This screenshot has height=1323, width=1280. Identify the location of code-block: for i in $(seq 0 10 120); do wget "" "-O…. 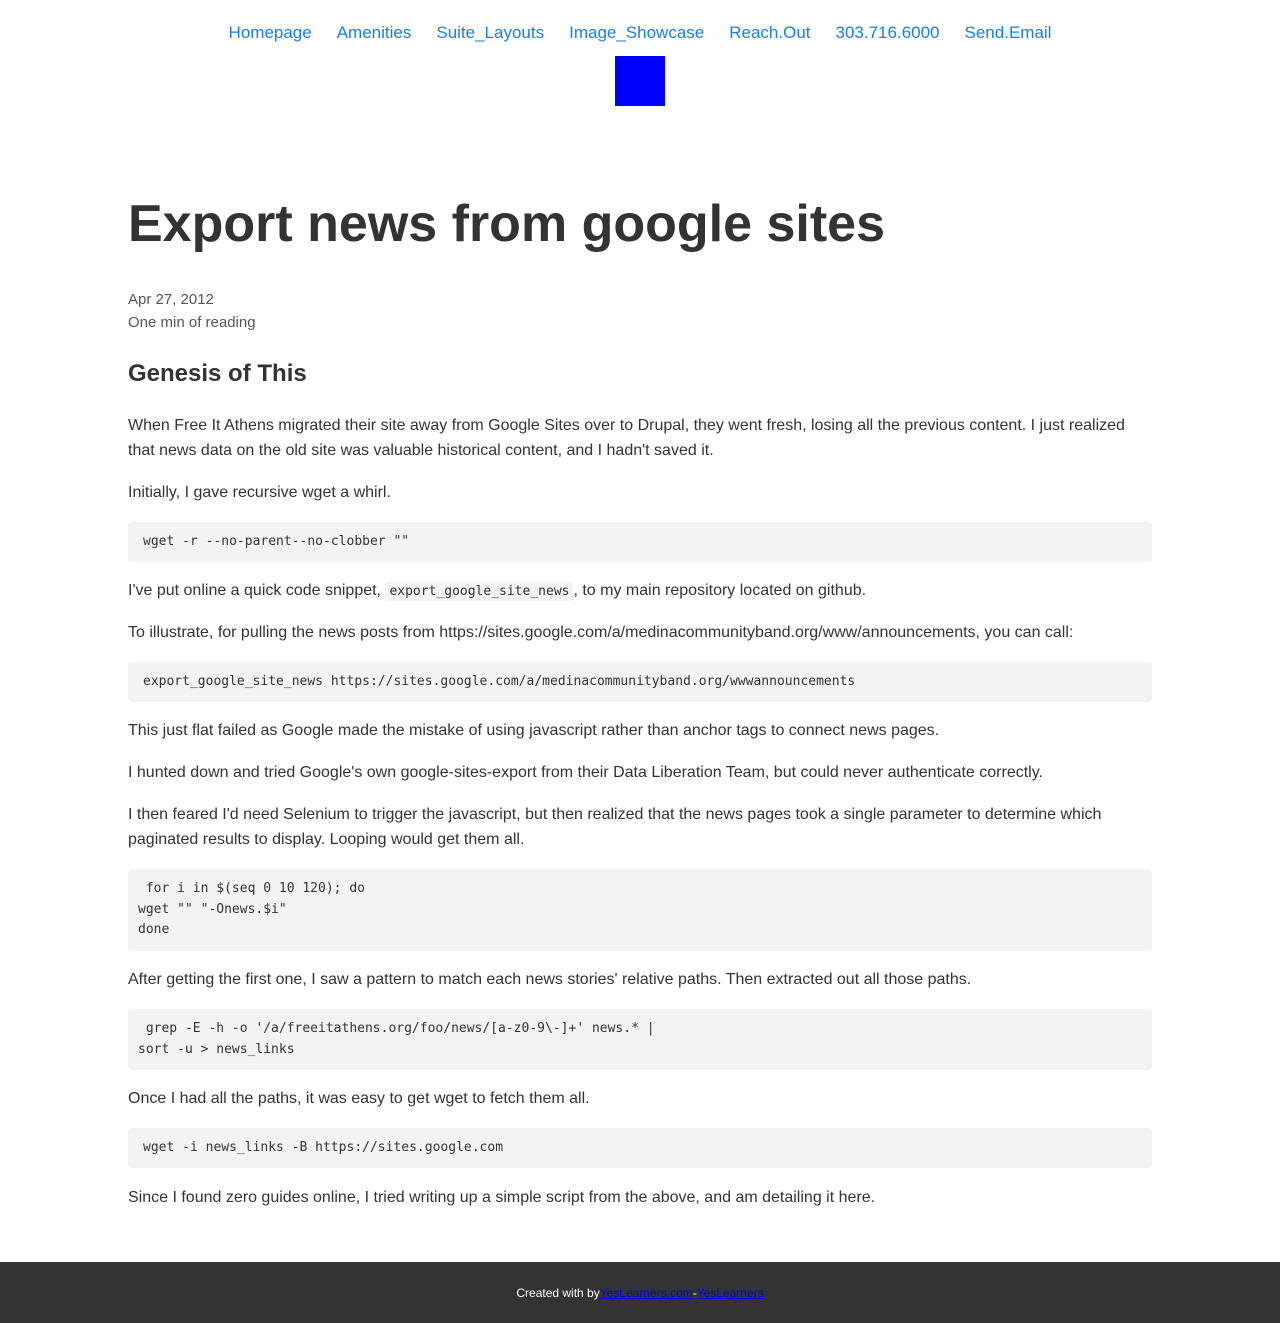
(640, 910).